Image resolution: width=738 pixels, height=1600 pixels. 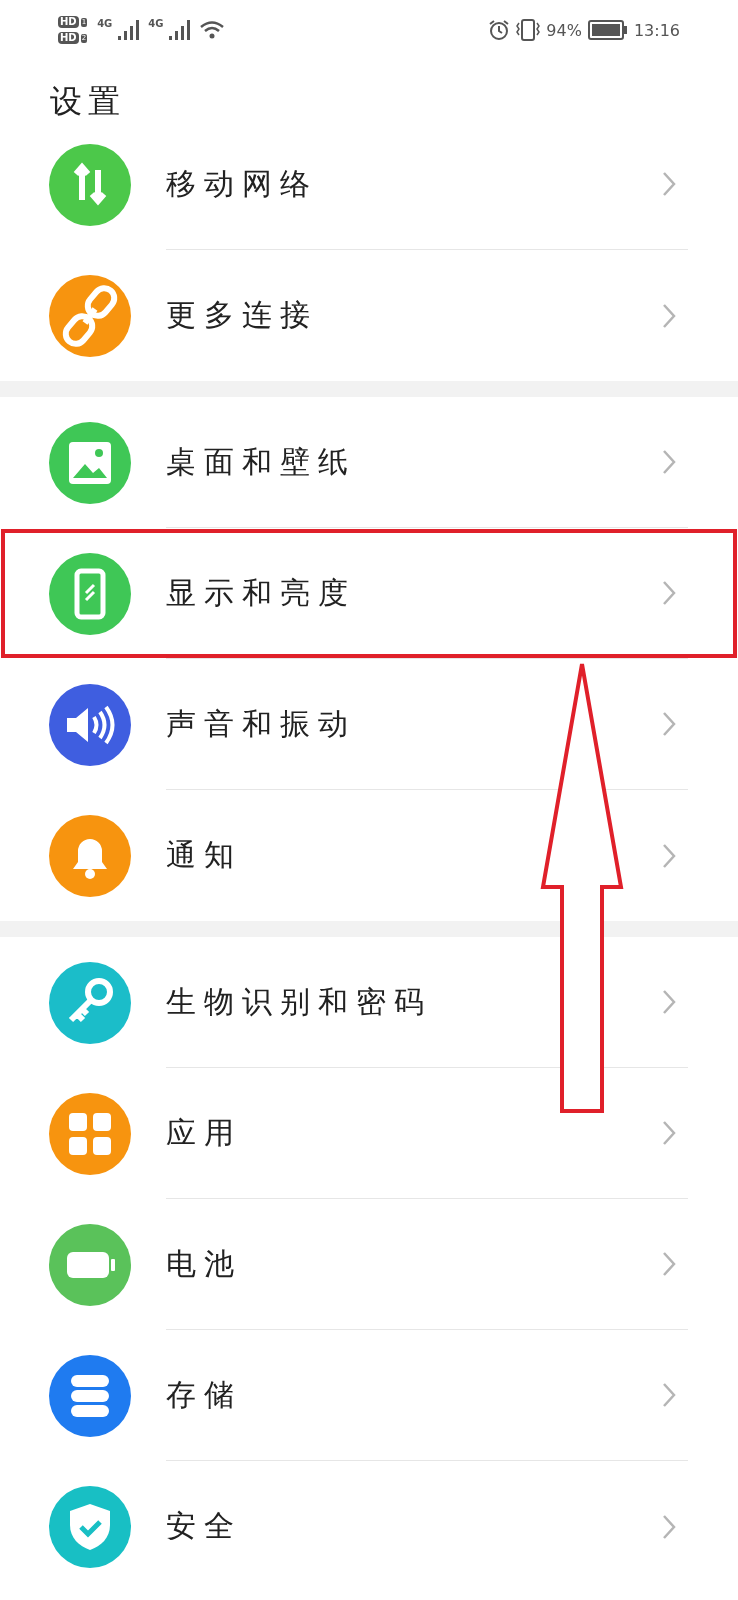 I want to click on item-label: 显示和亮度, so click(x=261, y=592).